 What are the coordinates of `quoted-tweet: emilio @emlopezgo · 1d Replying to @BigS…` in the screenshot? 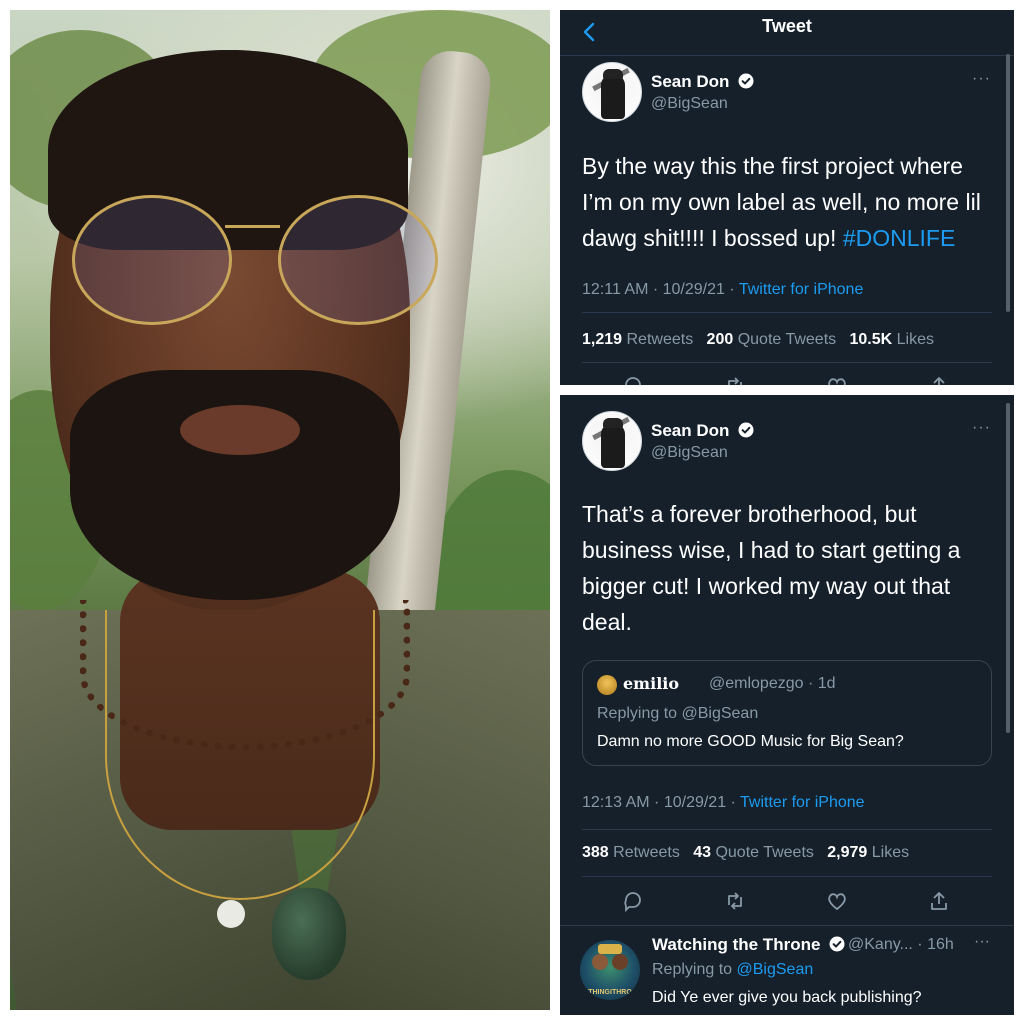 It's located at (787, 713).